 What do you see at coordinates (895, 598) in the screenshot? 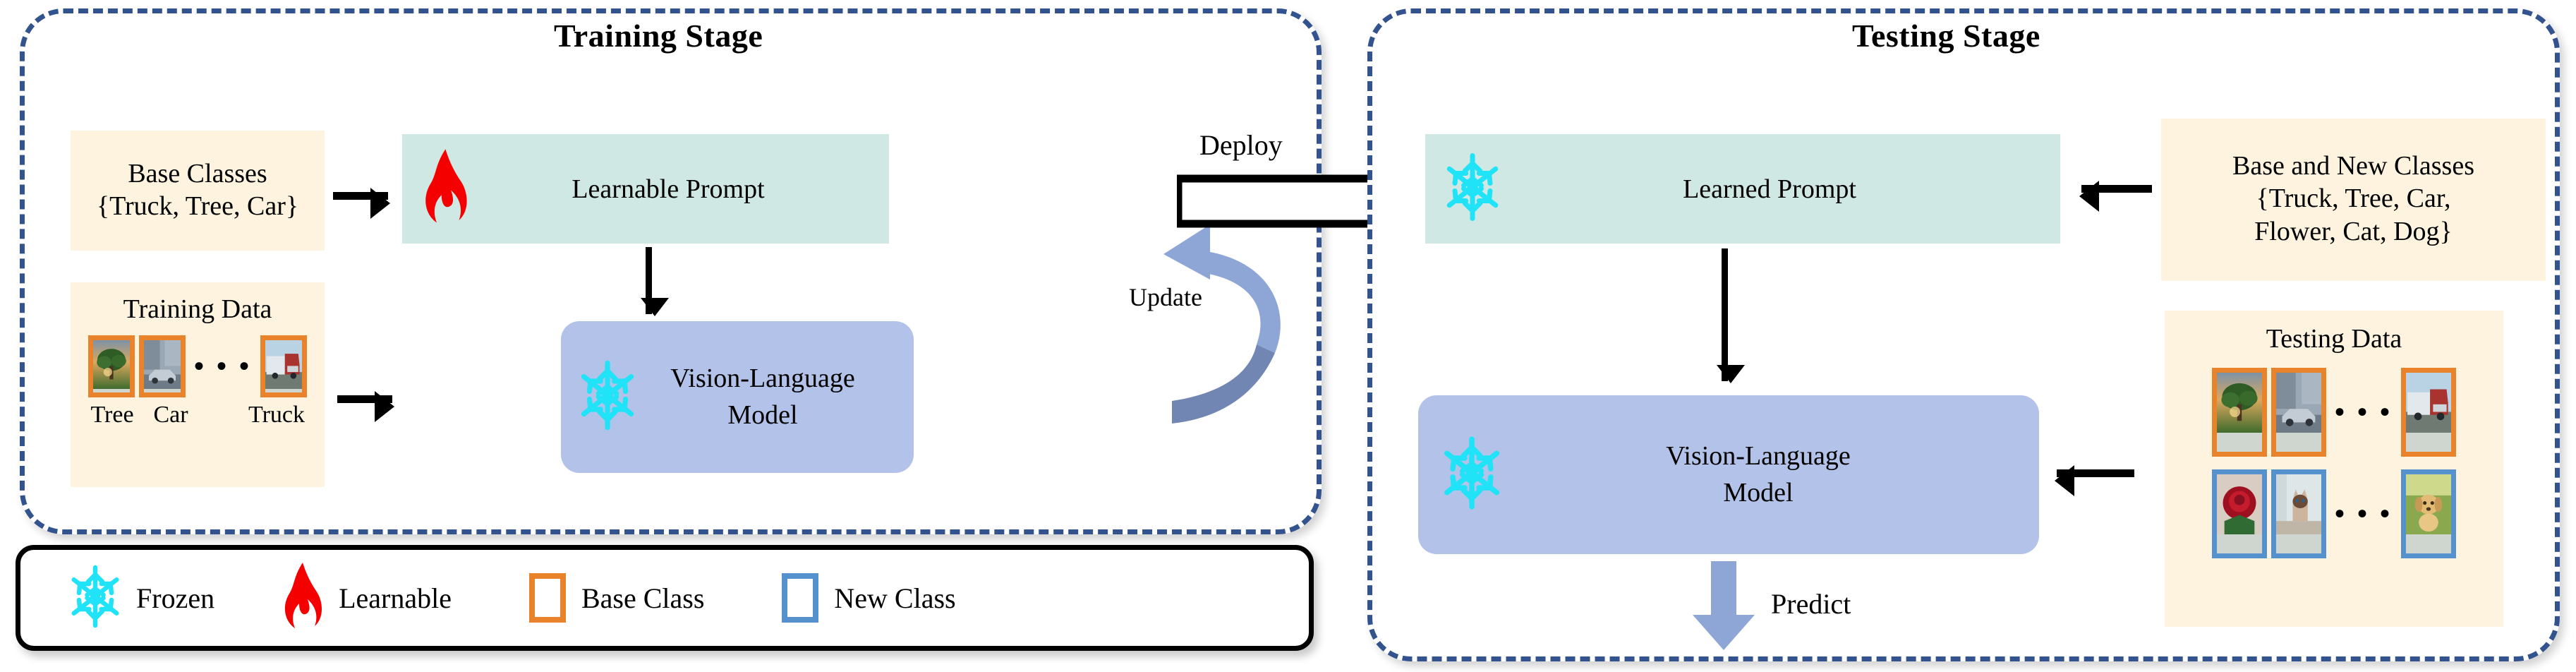
I see `legend-label-new-class: New Class` at bounding box center [895, 598].